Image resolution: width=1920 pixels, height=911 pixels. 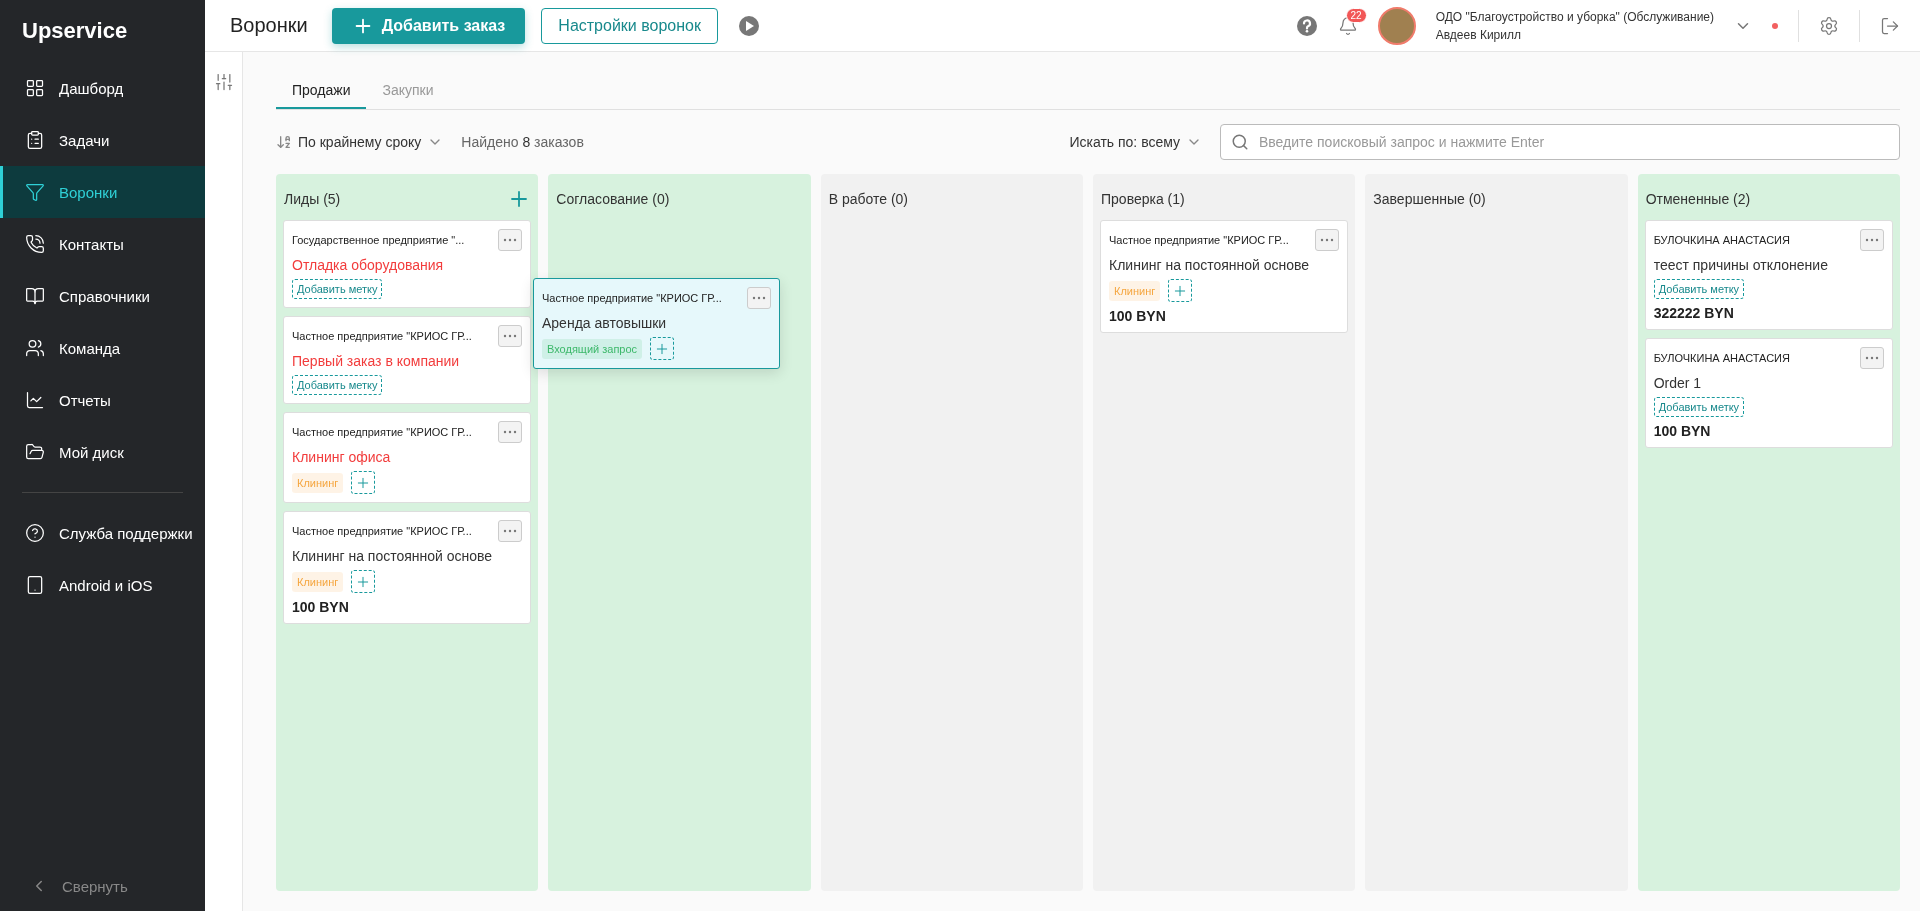 I want to click on sidebar-item: Мой диск, so click(x=102, y=452).